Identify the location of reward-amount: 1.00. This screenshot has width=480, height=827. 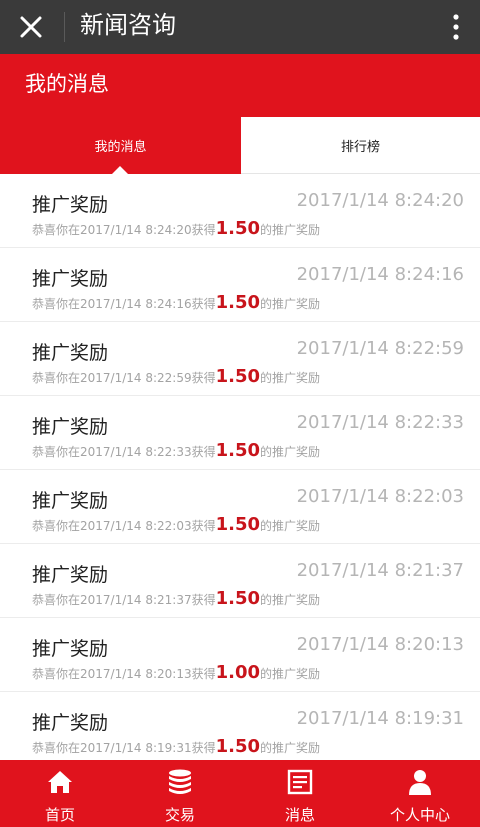
(238, 672).